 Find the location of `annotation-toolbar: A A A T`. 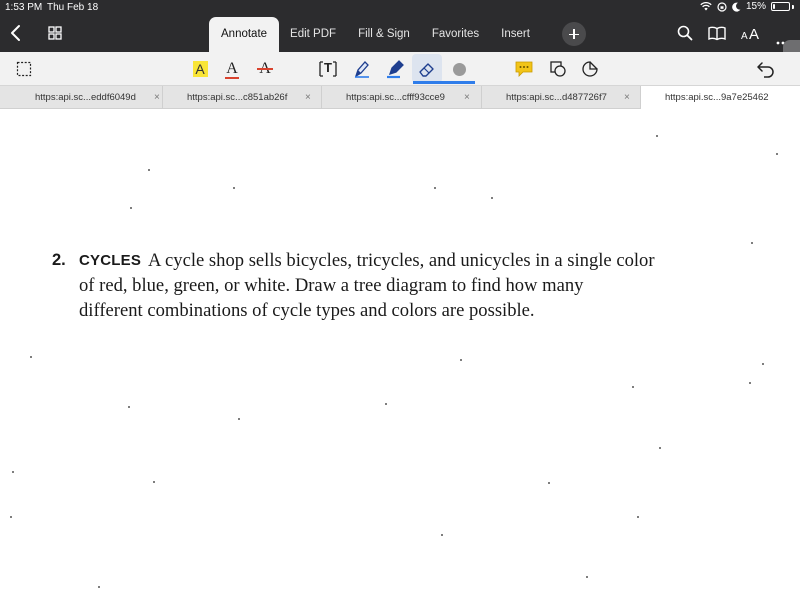

annotation-toolbar: A A A T is located at coordinates (400, 68).